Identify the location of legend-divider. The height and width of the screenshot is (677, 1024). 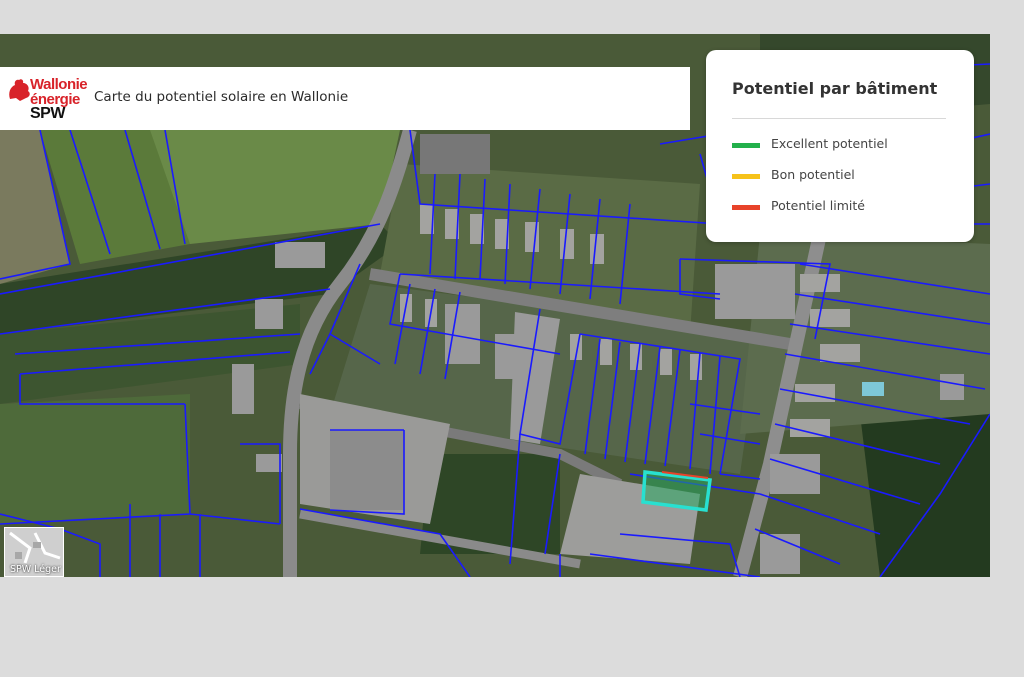
(839, 118).